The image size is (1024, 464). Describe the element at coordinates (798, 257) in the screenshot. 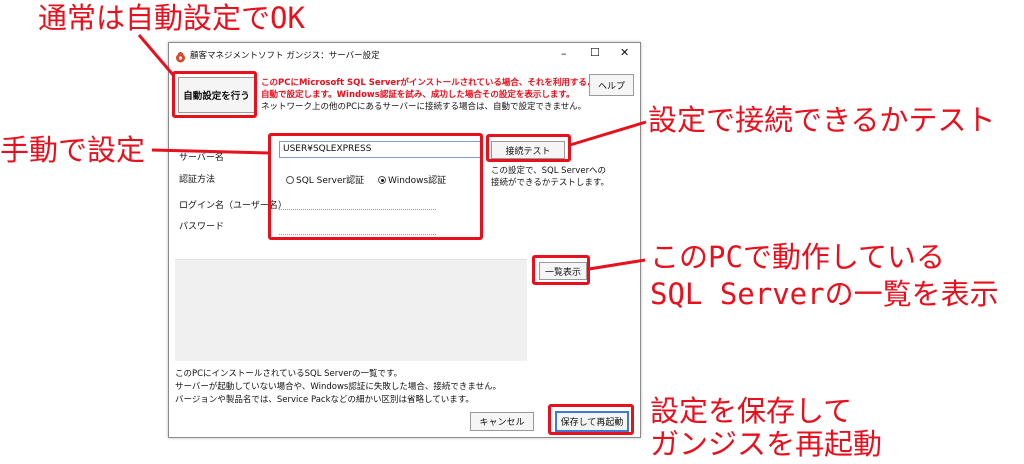

I see `annotation-list-line-1: このPCで動作している` at that location.